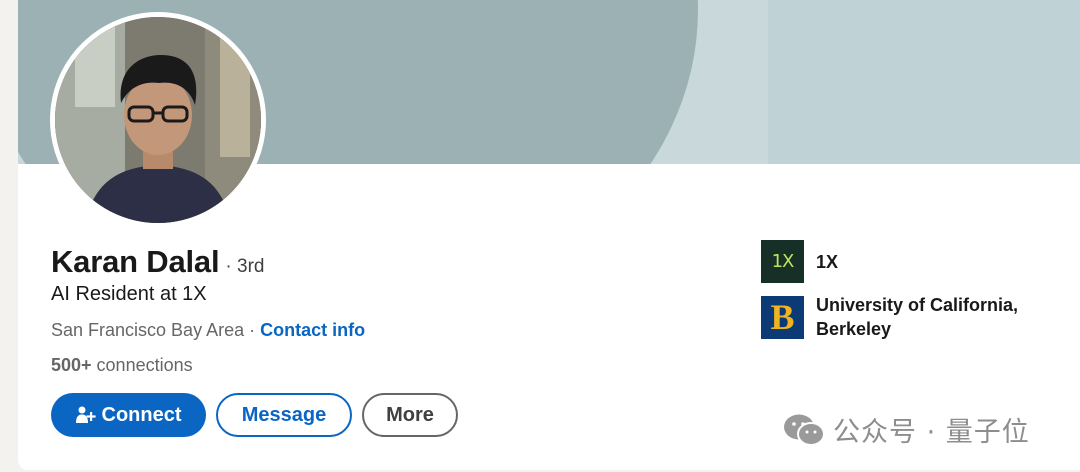 The height and width of the screenshot is (472, 1080). I want to click on watermark-text: 公众号 · 量子位, so click(931, 432).